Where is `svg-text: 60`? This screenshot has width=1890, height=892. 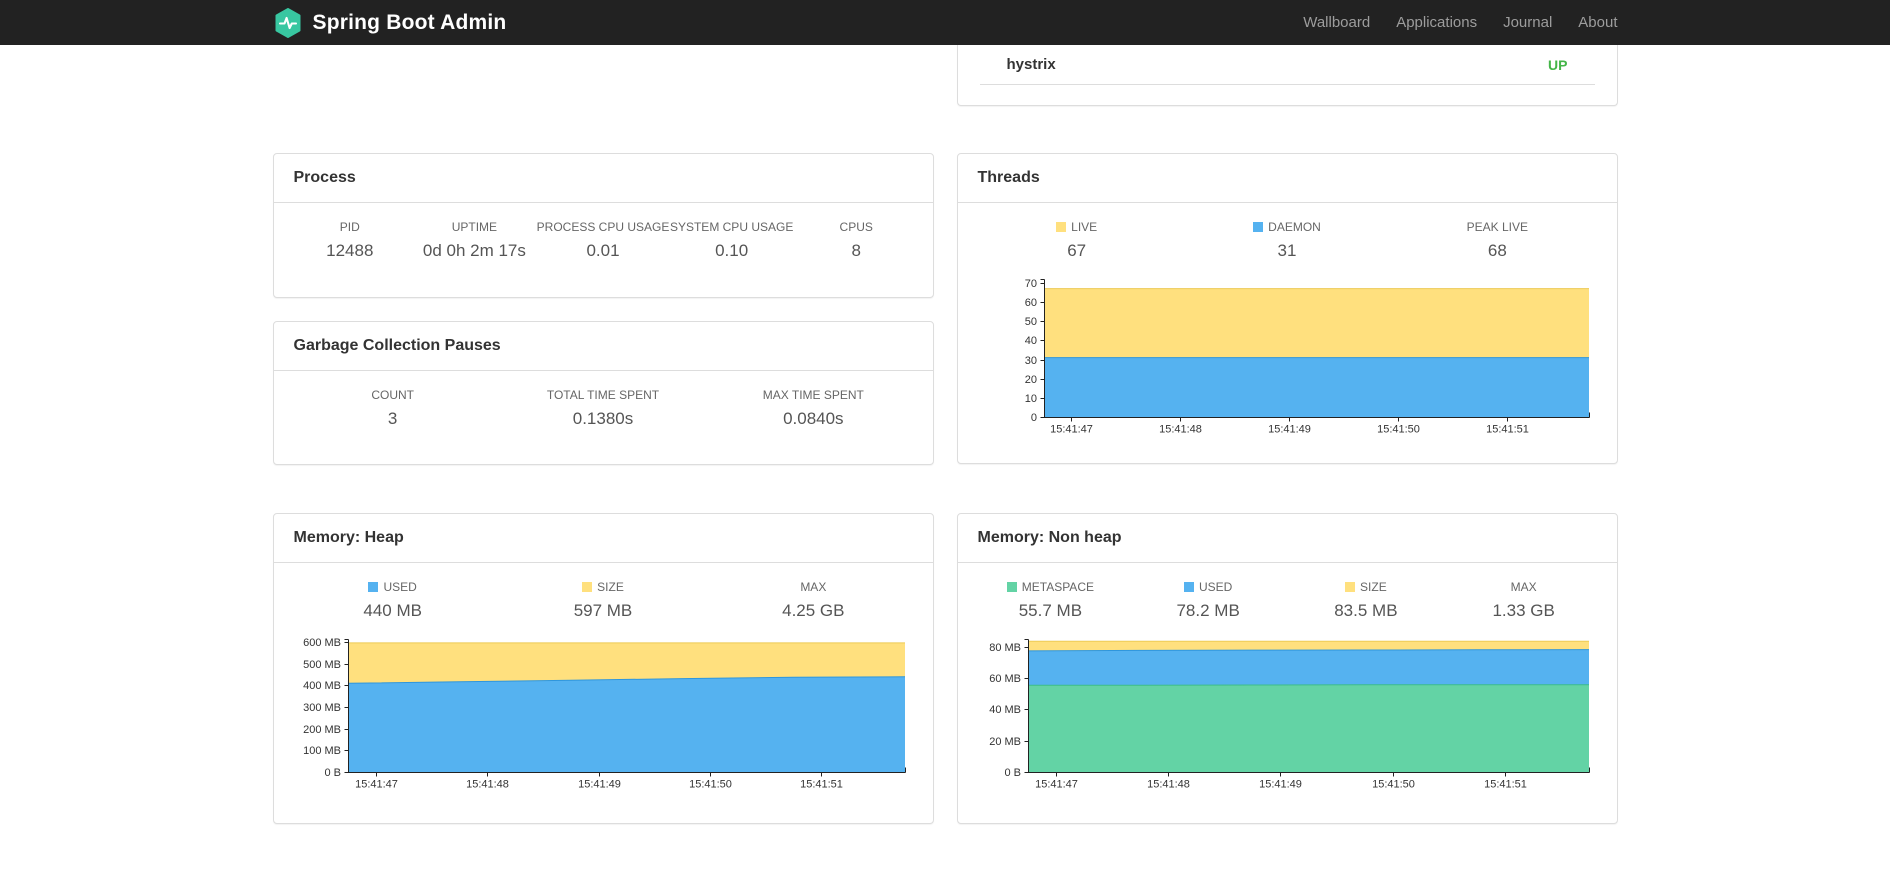
svg-text: 60 is located at coordinates (1030, 303).